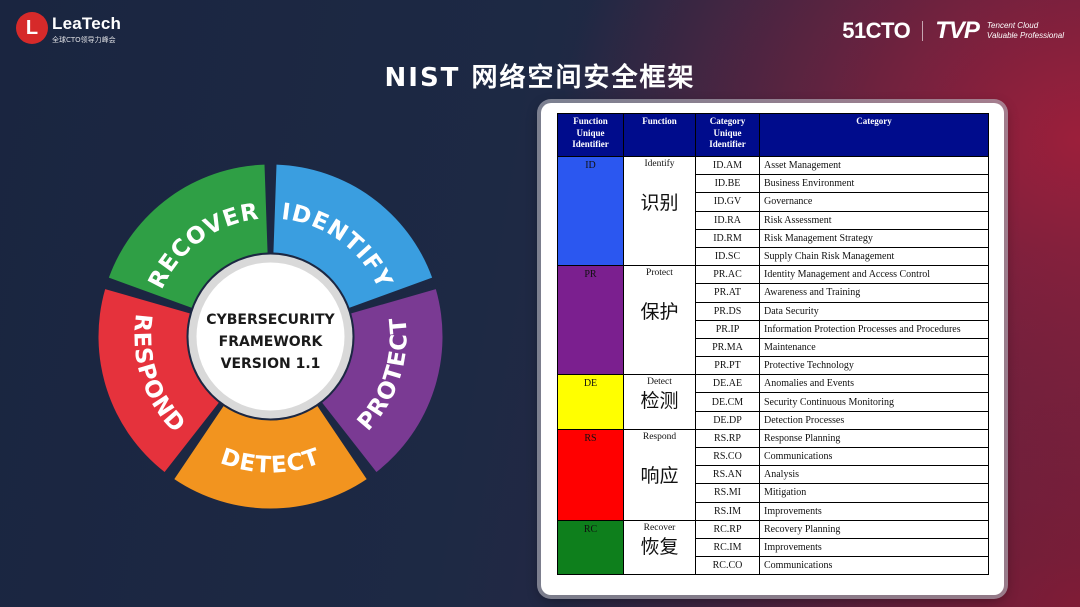  What do you see at coordinates (659, 382) in the screenshot?
I see `function-name-en: Detect` at bounding box center [659, 382].